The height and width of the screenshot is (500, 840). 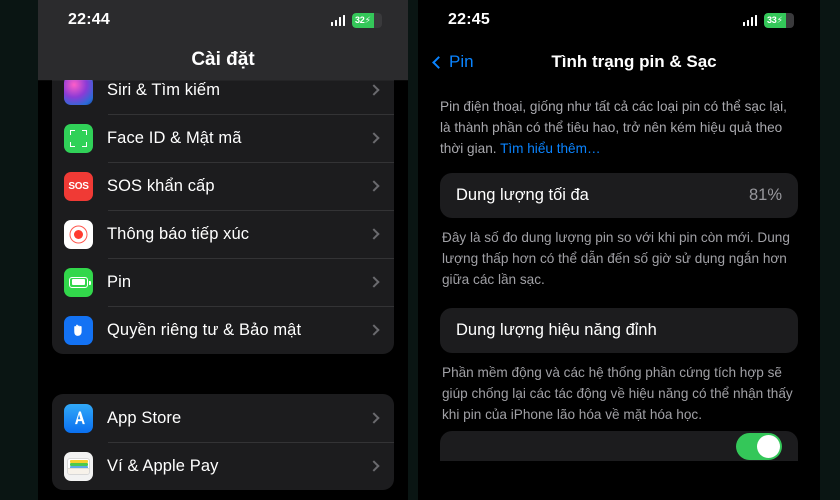 I want to click on row-label: SOS khẩn cấp, so click(x=161, y=185).